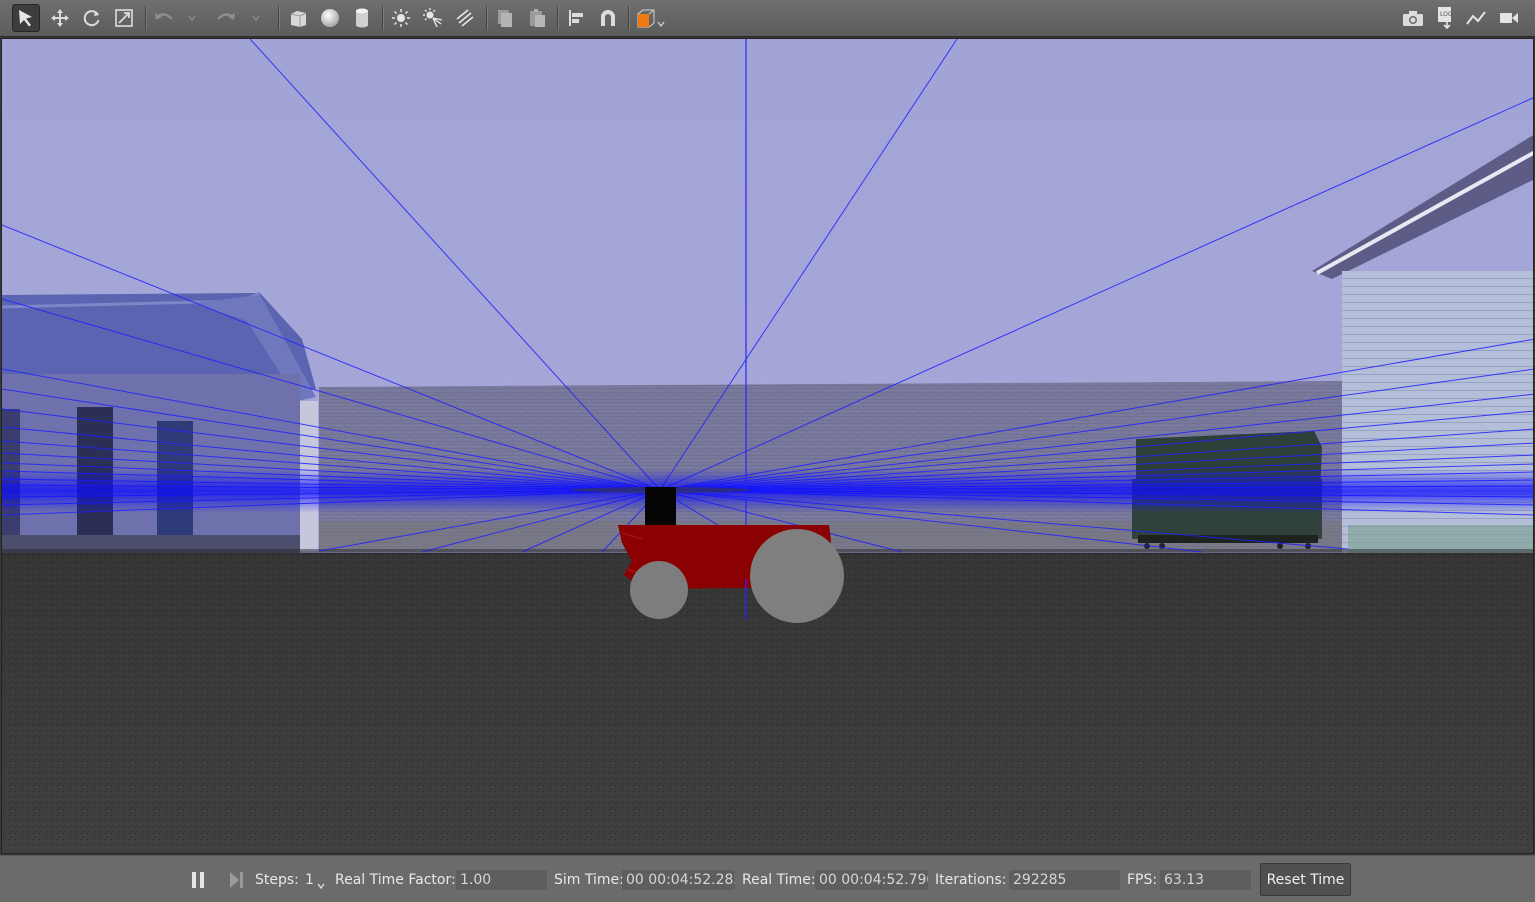 This screenshot has width=1535, height=902. Describe the element at coordinates (1305, 879) in the screenshot. I see `reset-time-button: Reset Time` at that location.